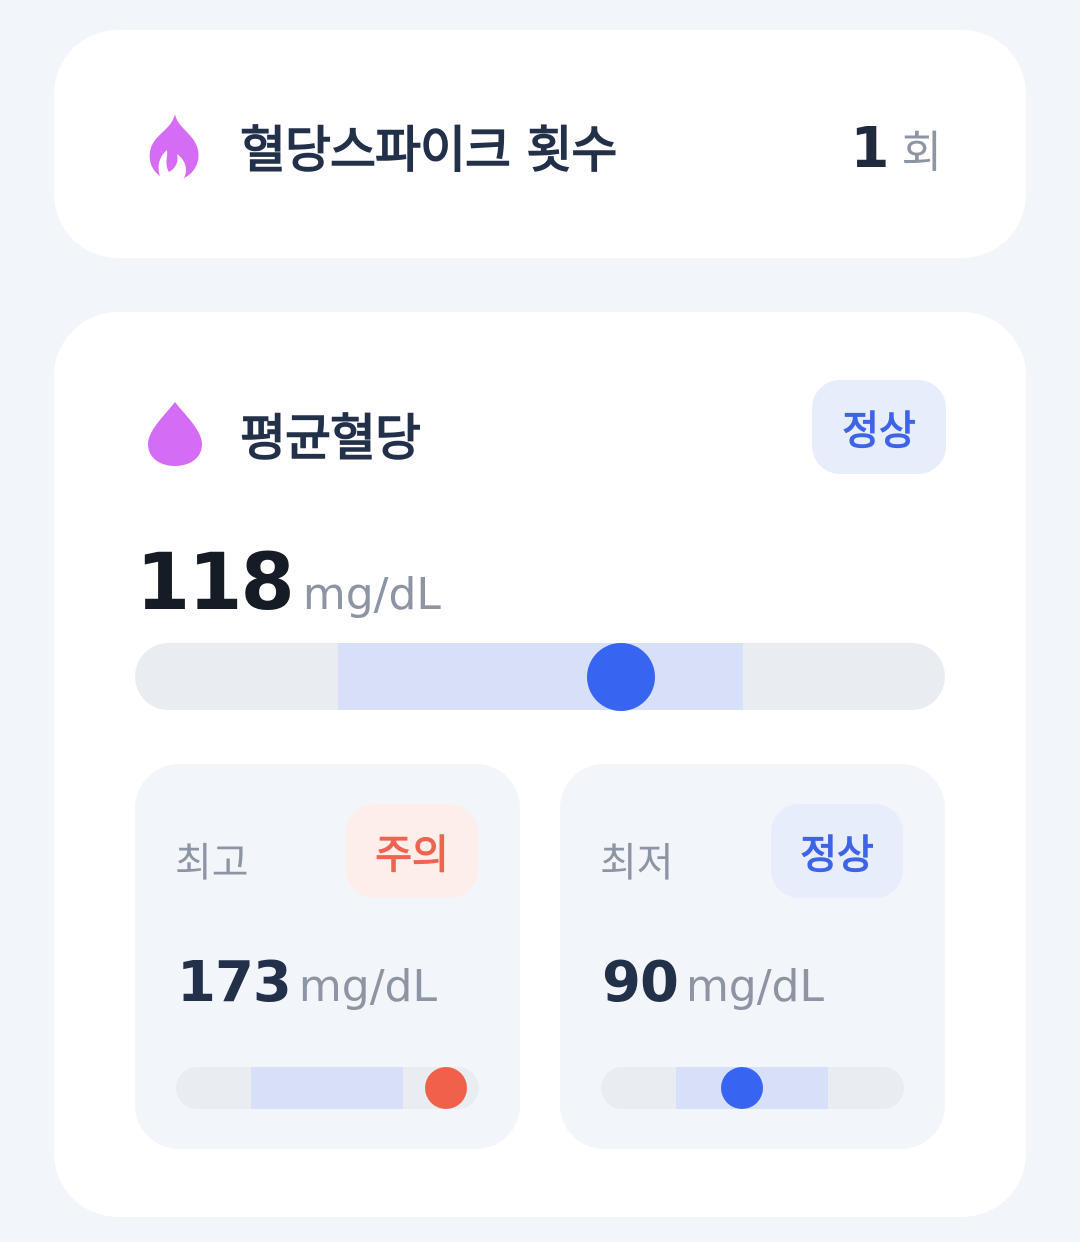  What do you see at coordinates (879, 427) in the screenshot?
I see `average-status-badge: 정상` at bounding box center [879, 427].